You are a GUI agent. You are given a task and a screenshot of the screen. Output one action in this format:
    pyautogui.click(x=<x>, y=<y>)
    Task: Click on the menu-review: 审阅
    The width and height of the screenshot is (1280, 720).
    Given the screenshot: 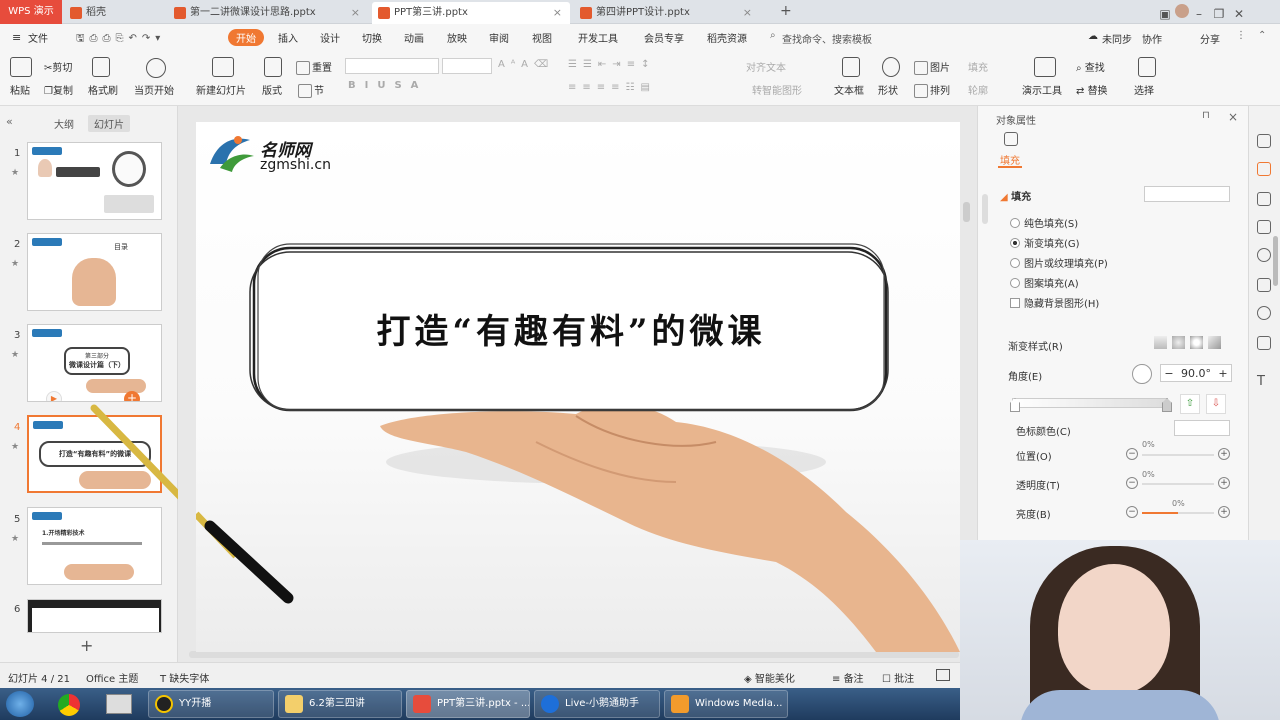 What is the action you would take?
    pyautogui.click(x=499, y=37)
    